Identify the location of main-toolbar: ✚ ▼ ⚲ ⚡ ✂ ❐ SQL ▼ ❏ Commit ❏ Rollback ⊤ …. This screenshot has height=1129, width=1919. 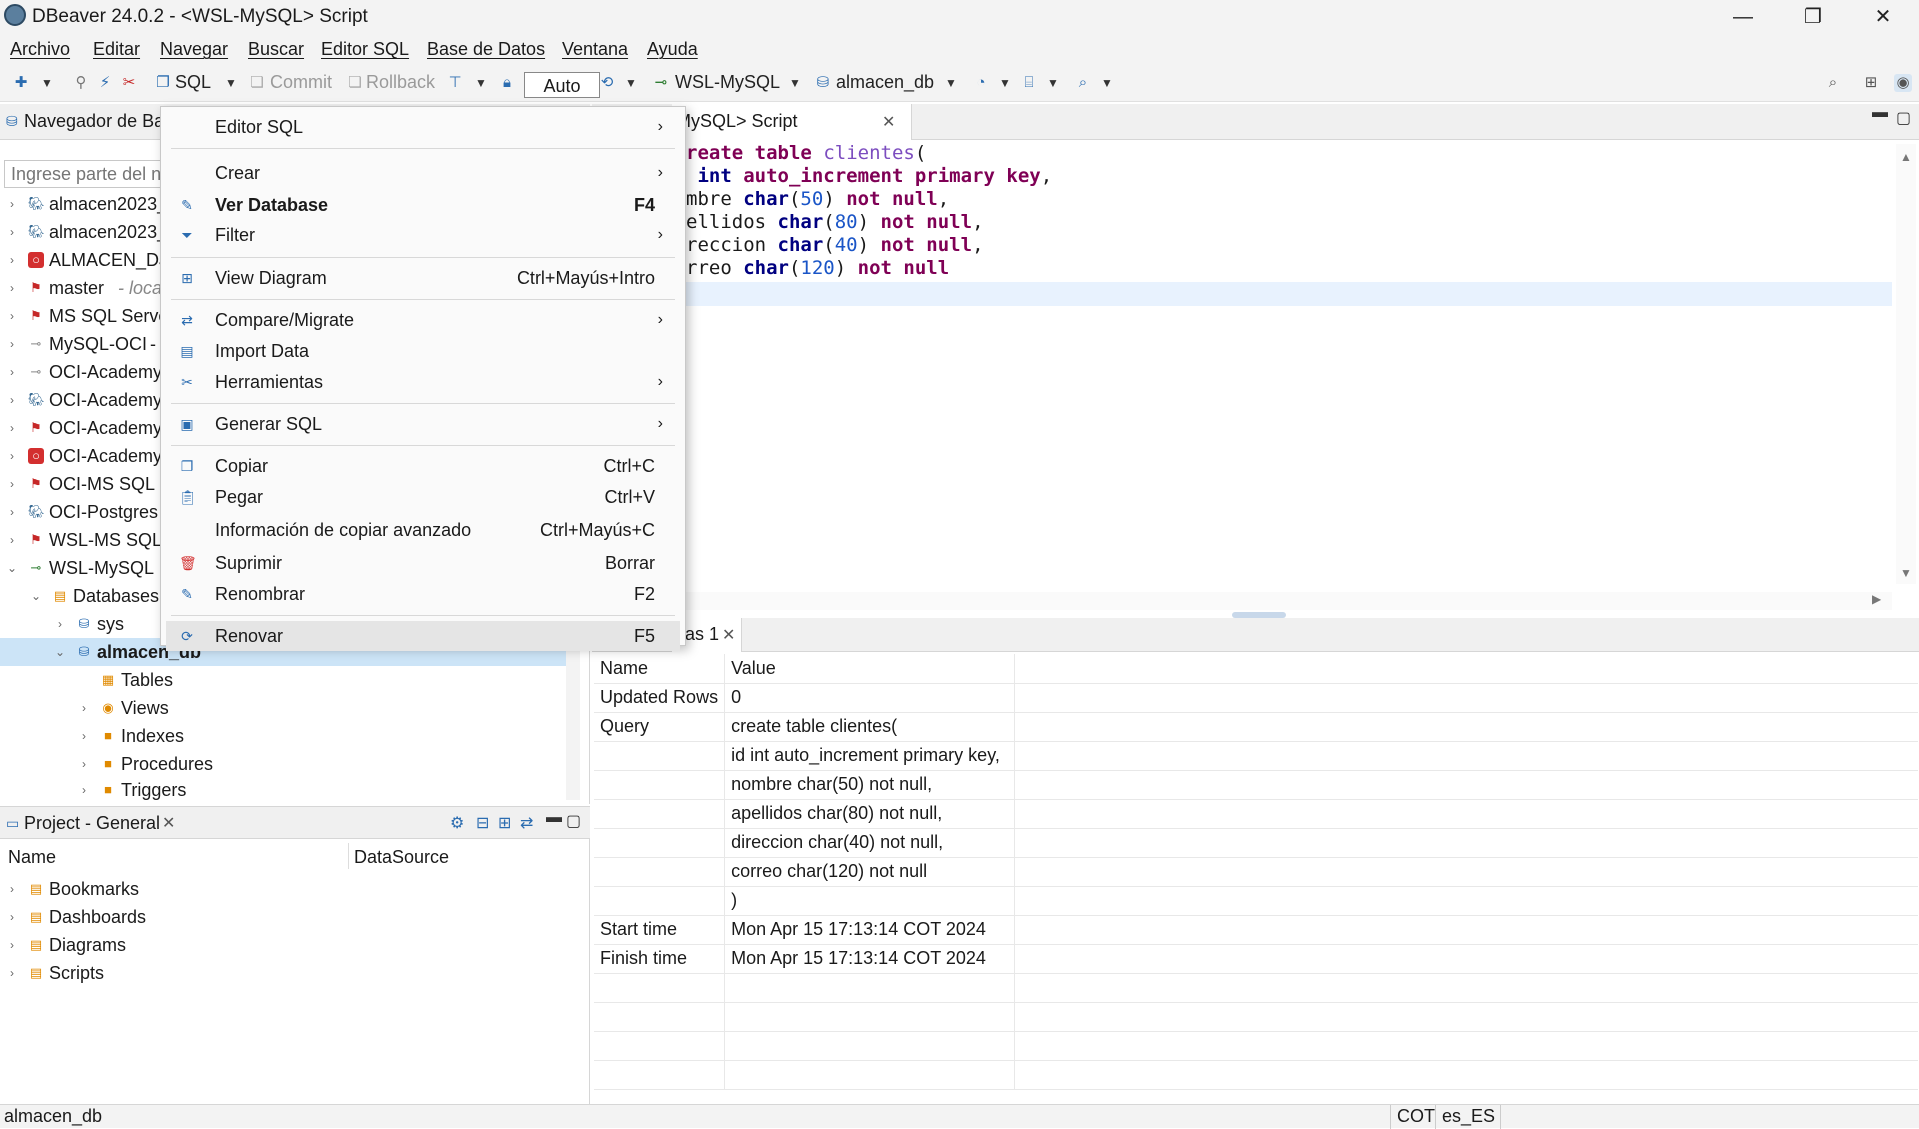
(959, 83).